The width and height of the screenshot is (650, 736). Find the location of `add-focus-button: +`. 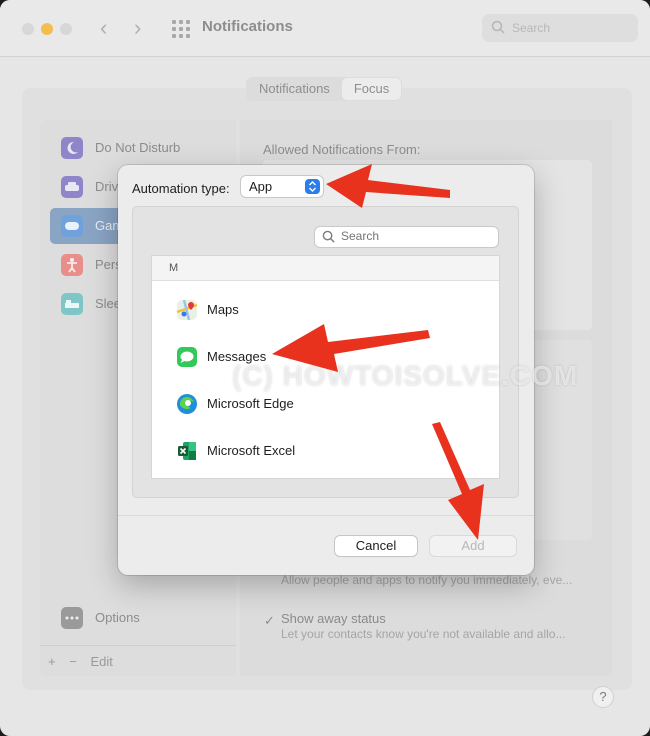

add-focus-button: + is located at coordinates (52, 661).